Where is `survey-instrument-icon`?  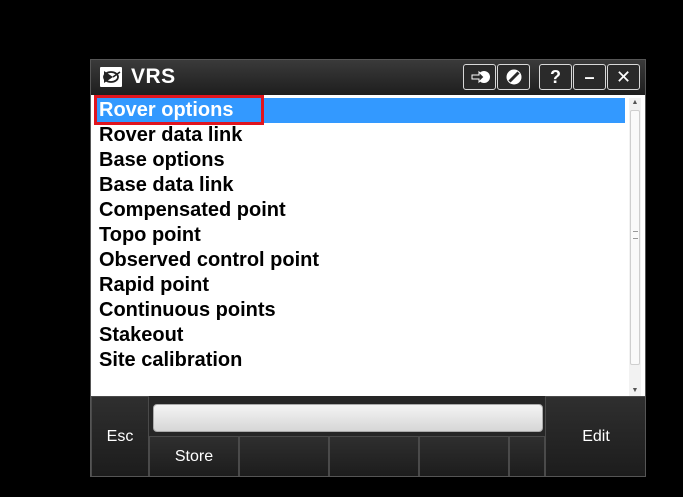
survey-instrument-icon is located at coordinates (111, 77).